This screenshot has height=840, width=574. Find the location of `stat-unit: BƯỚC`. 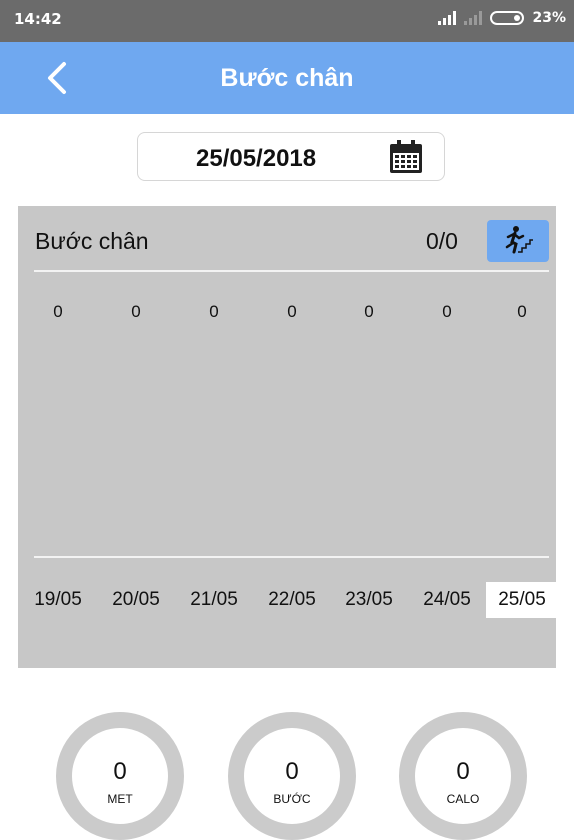

stat-unit: BƯỚC is located at coordinates (292, 799).